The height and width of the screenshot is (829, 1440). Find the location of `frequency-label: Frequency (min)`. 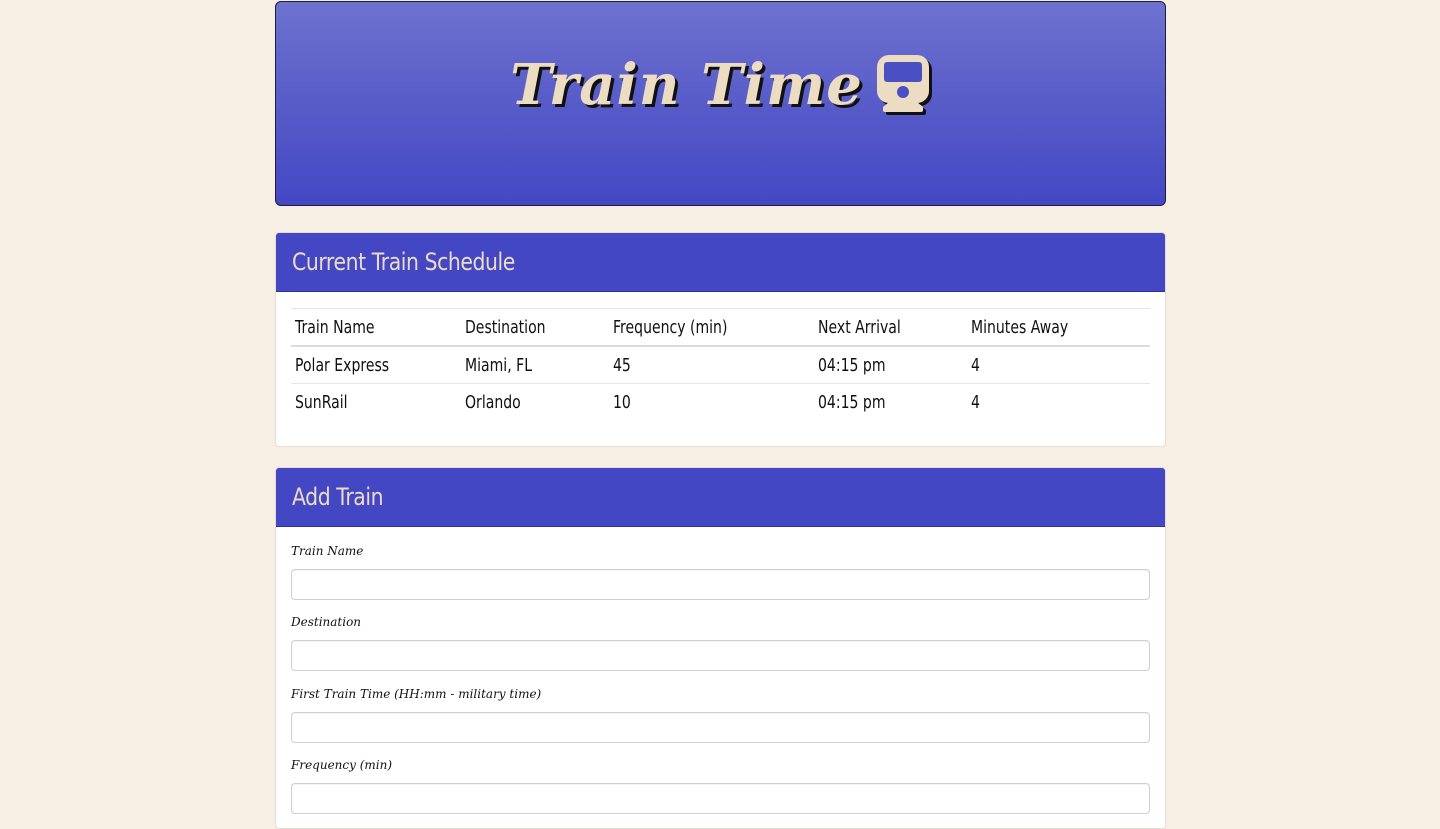

frequency-label: Frequency (min) is located at coordinates (342, 765).